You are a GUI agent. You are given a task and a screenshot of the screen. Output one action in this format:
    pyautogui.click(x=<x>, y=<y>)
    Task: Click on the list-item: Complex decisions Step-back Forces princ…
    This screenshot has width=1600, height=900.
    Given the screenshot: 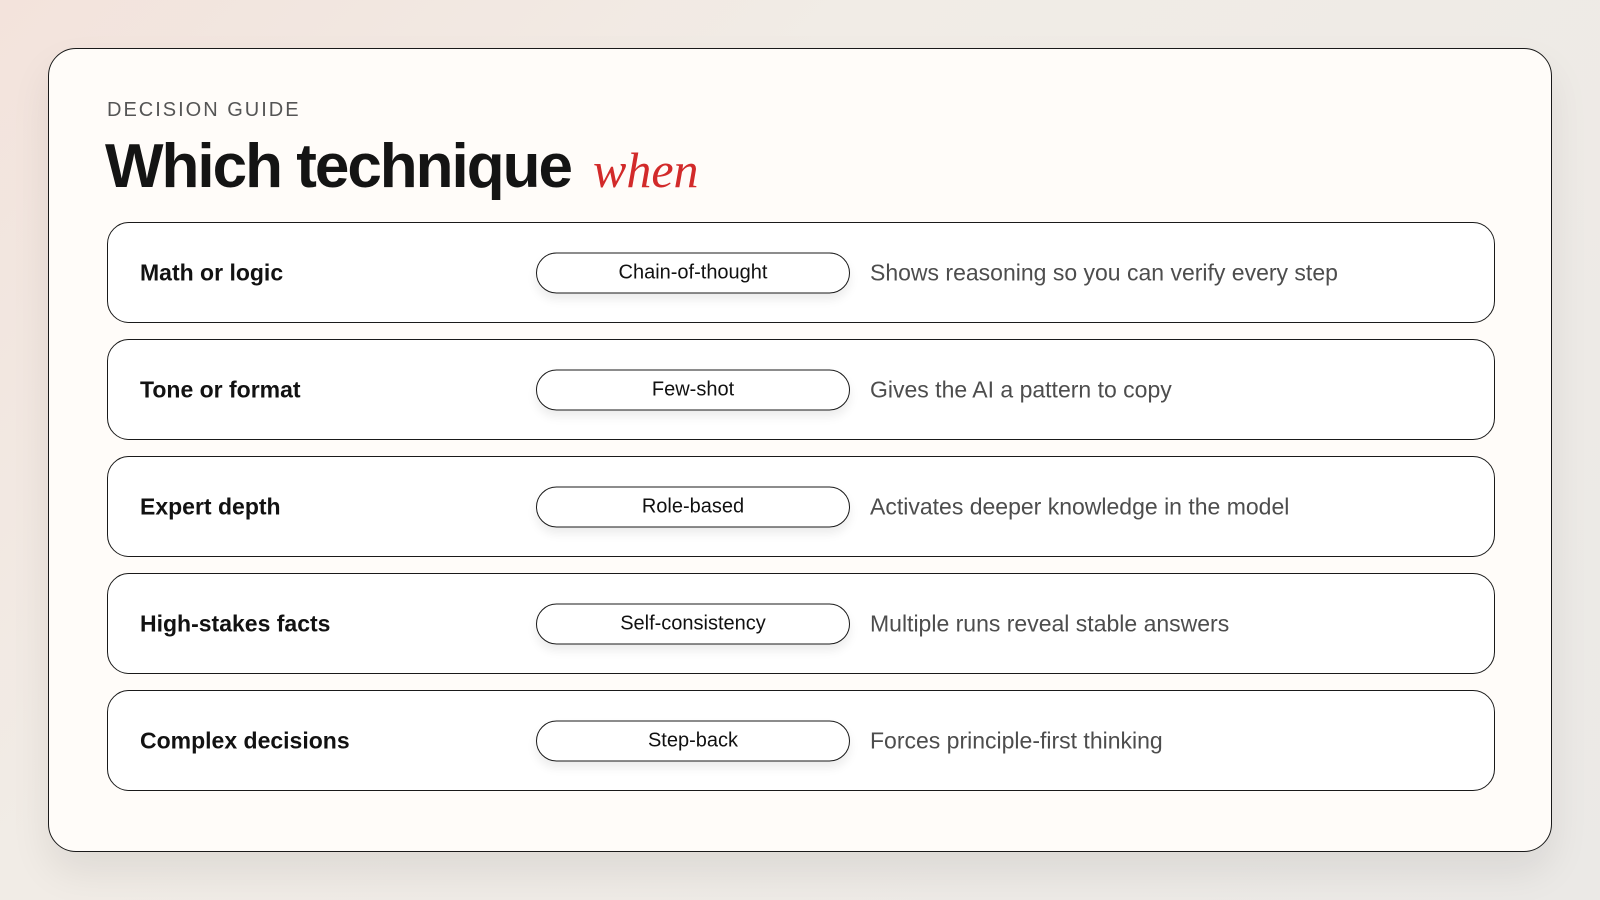 What is the action you would take?
    pyautogui.click(x=801, y=740)
    